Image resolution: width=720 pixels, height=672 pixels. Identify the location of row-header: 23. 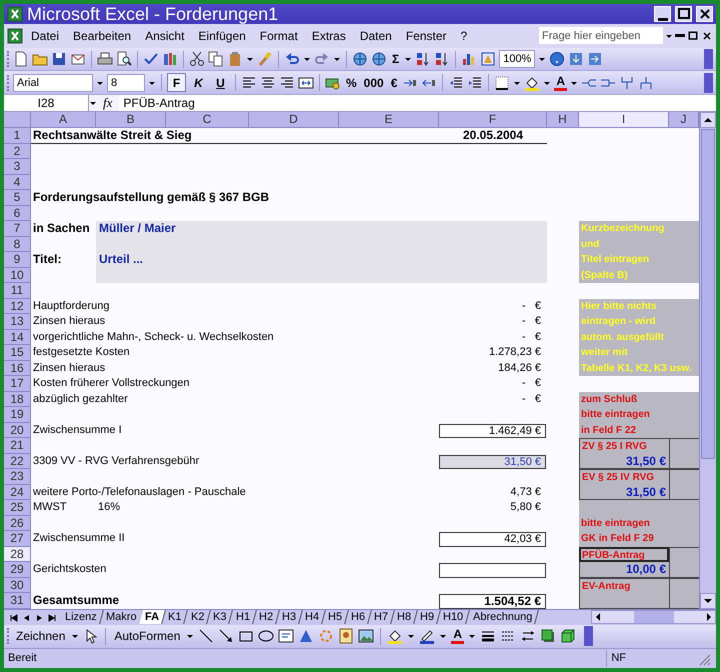
(17, 477).